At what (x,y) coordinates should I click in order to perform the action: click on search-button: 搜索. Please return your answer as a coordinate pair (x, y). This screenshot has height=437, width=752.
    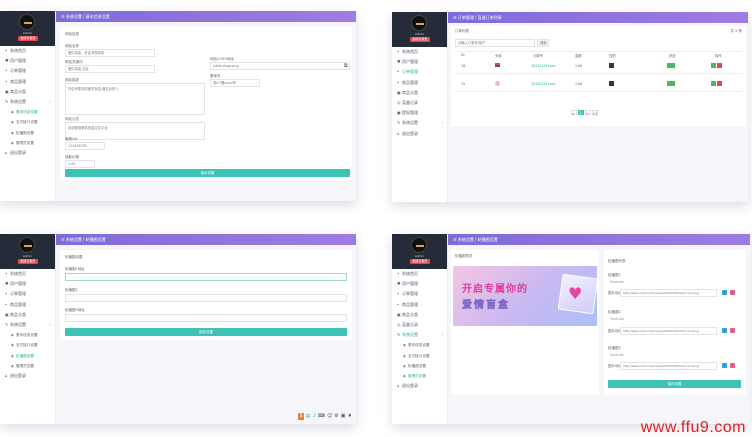
    Looking at the image, I should click on (543, 43).